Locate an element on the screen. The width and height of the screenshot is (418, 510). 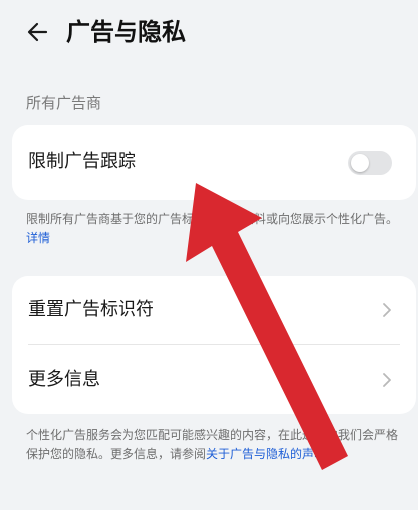
section-label: 所有广告商 is located at coordinates (64, 103).